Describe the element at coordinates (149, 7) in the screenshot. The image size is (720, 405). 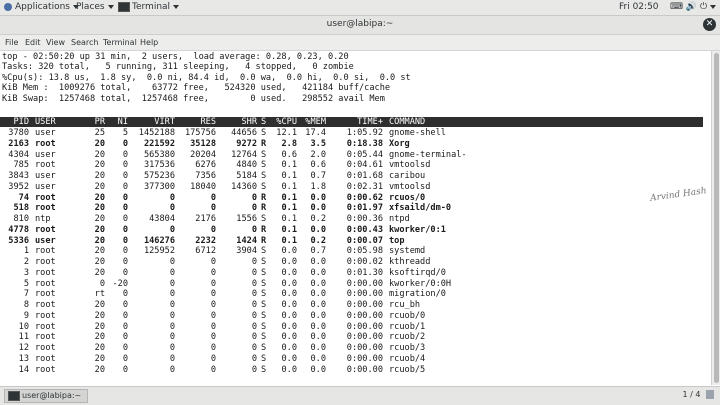
I see `terminal-app-menu: Terminal` at that location.